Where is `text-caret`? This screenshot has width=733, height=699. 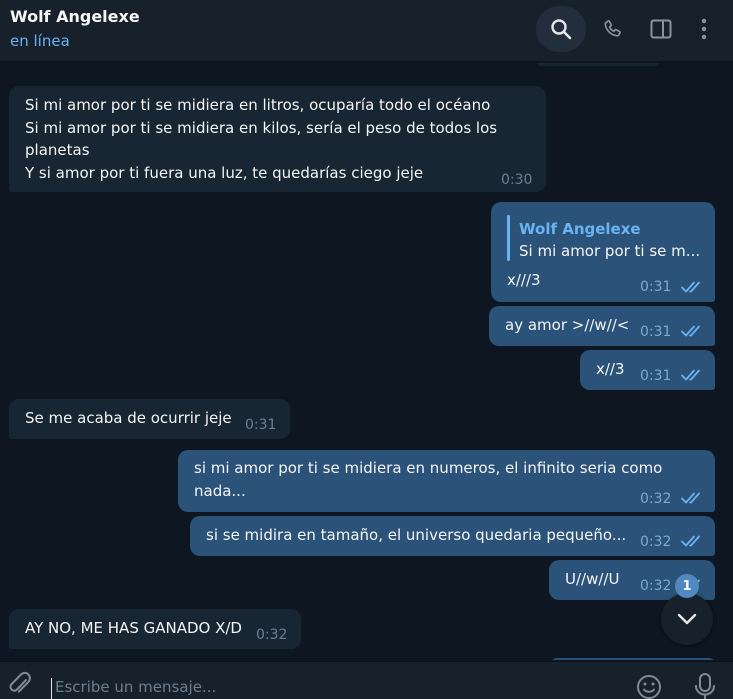 text-caret is located at coordinates (51, 688).